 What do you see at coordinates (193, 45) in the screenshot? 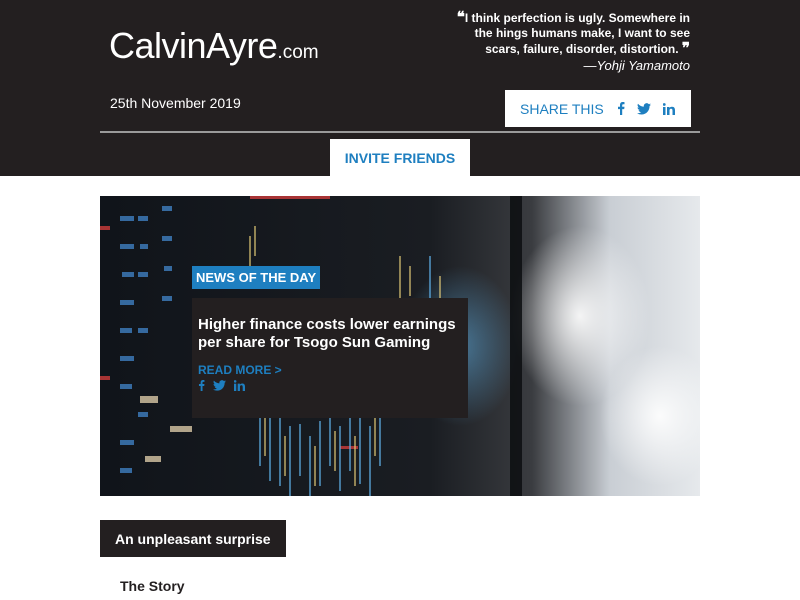
I see `logo-text: CalvinAyre` at bounding box center [193, 45].